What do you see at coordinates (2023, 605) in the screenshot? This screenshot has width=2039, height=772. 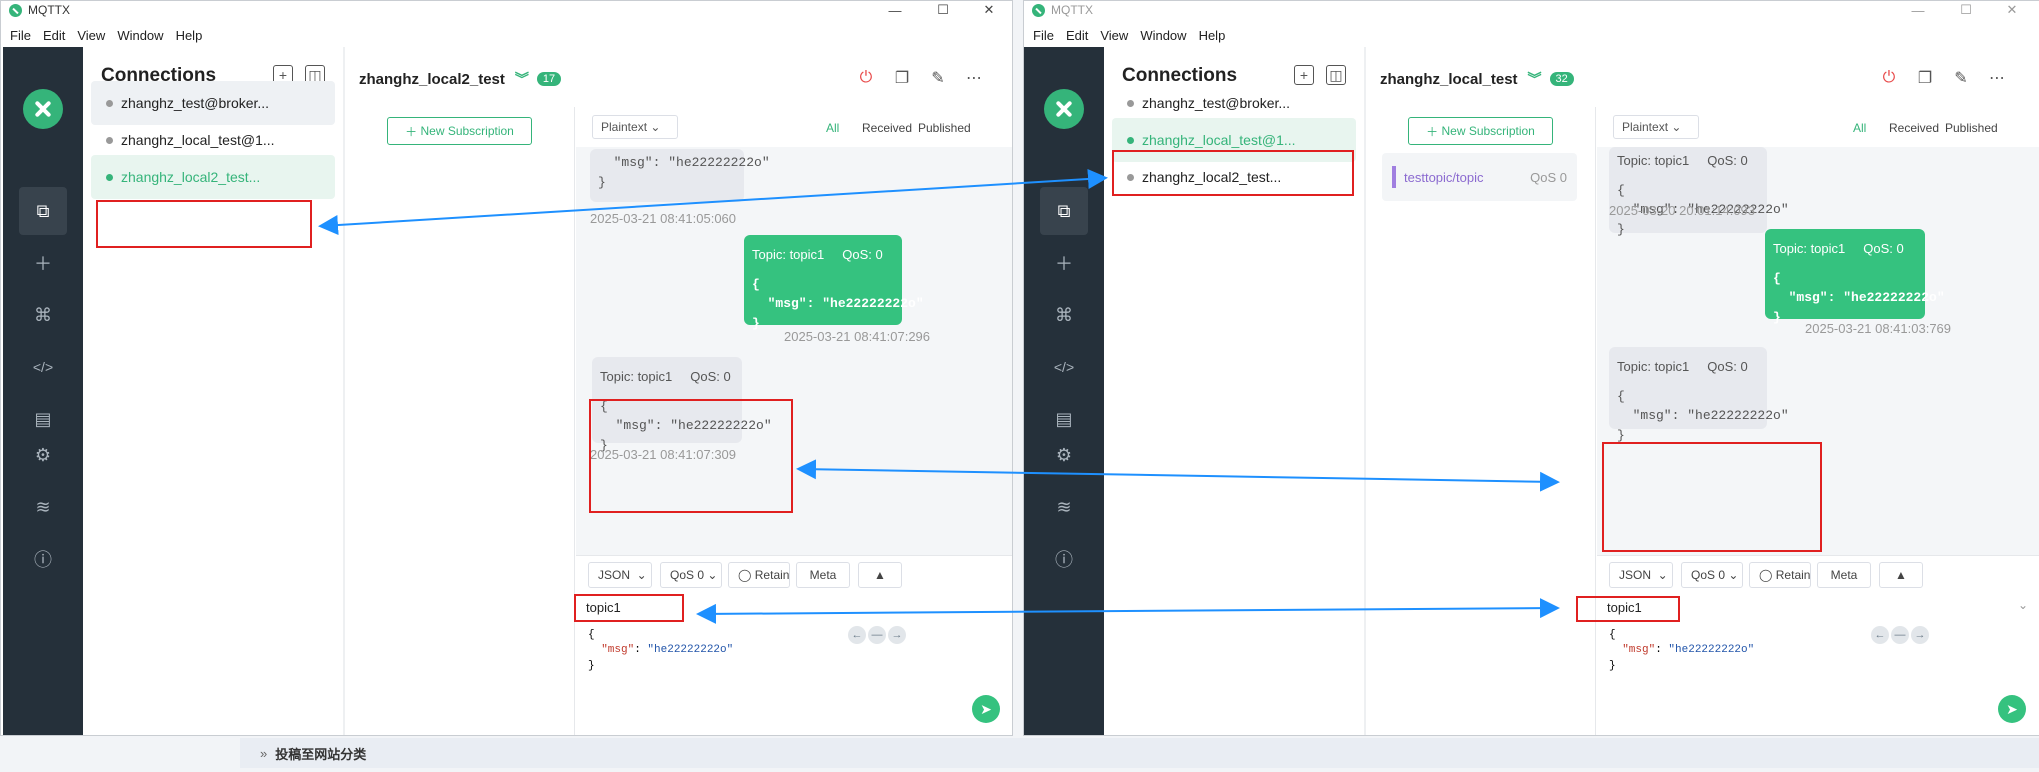 I see `topic-dropdown-chevron-icon: ⌄` at bounding box center [2023, 605].